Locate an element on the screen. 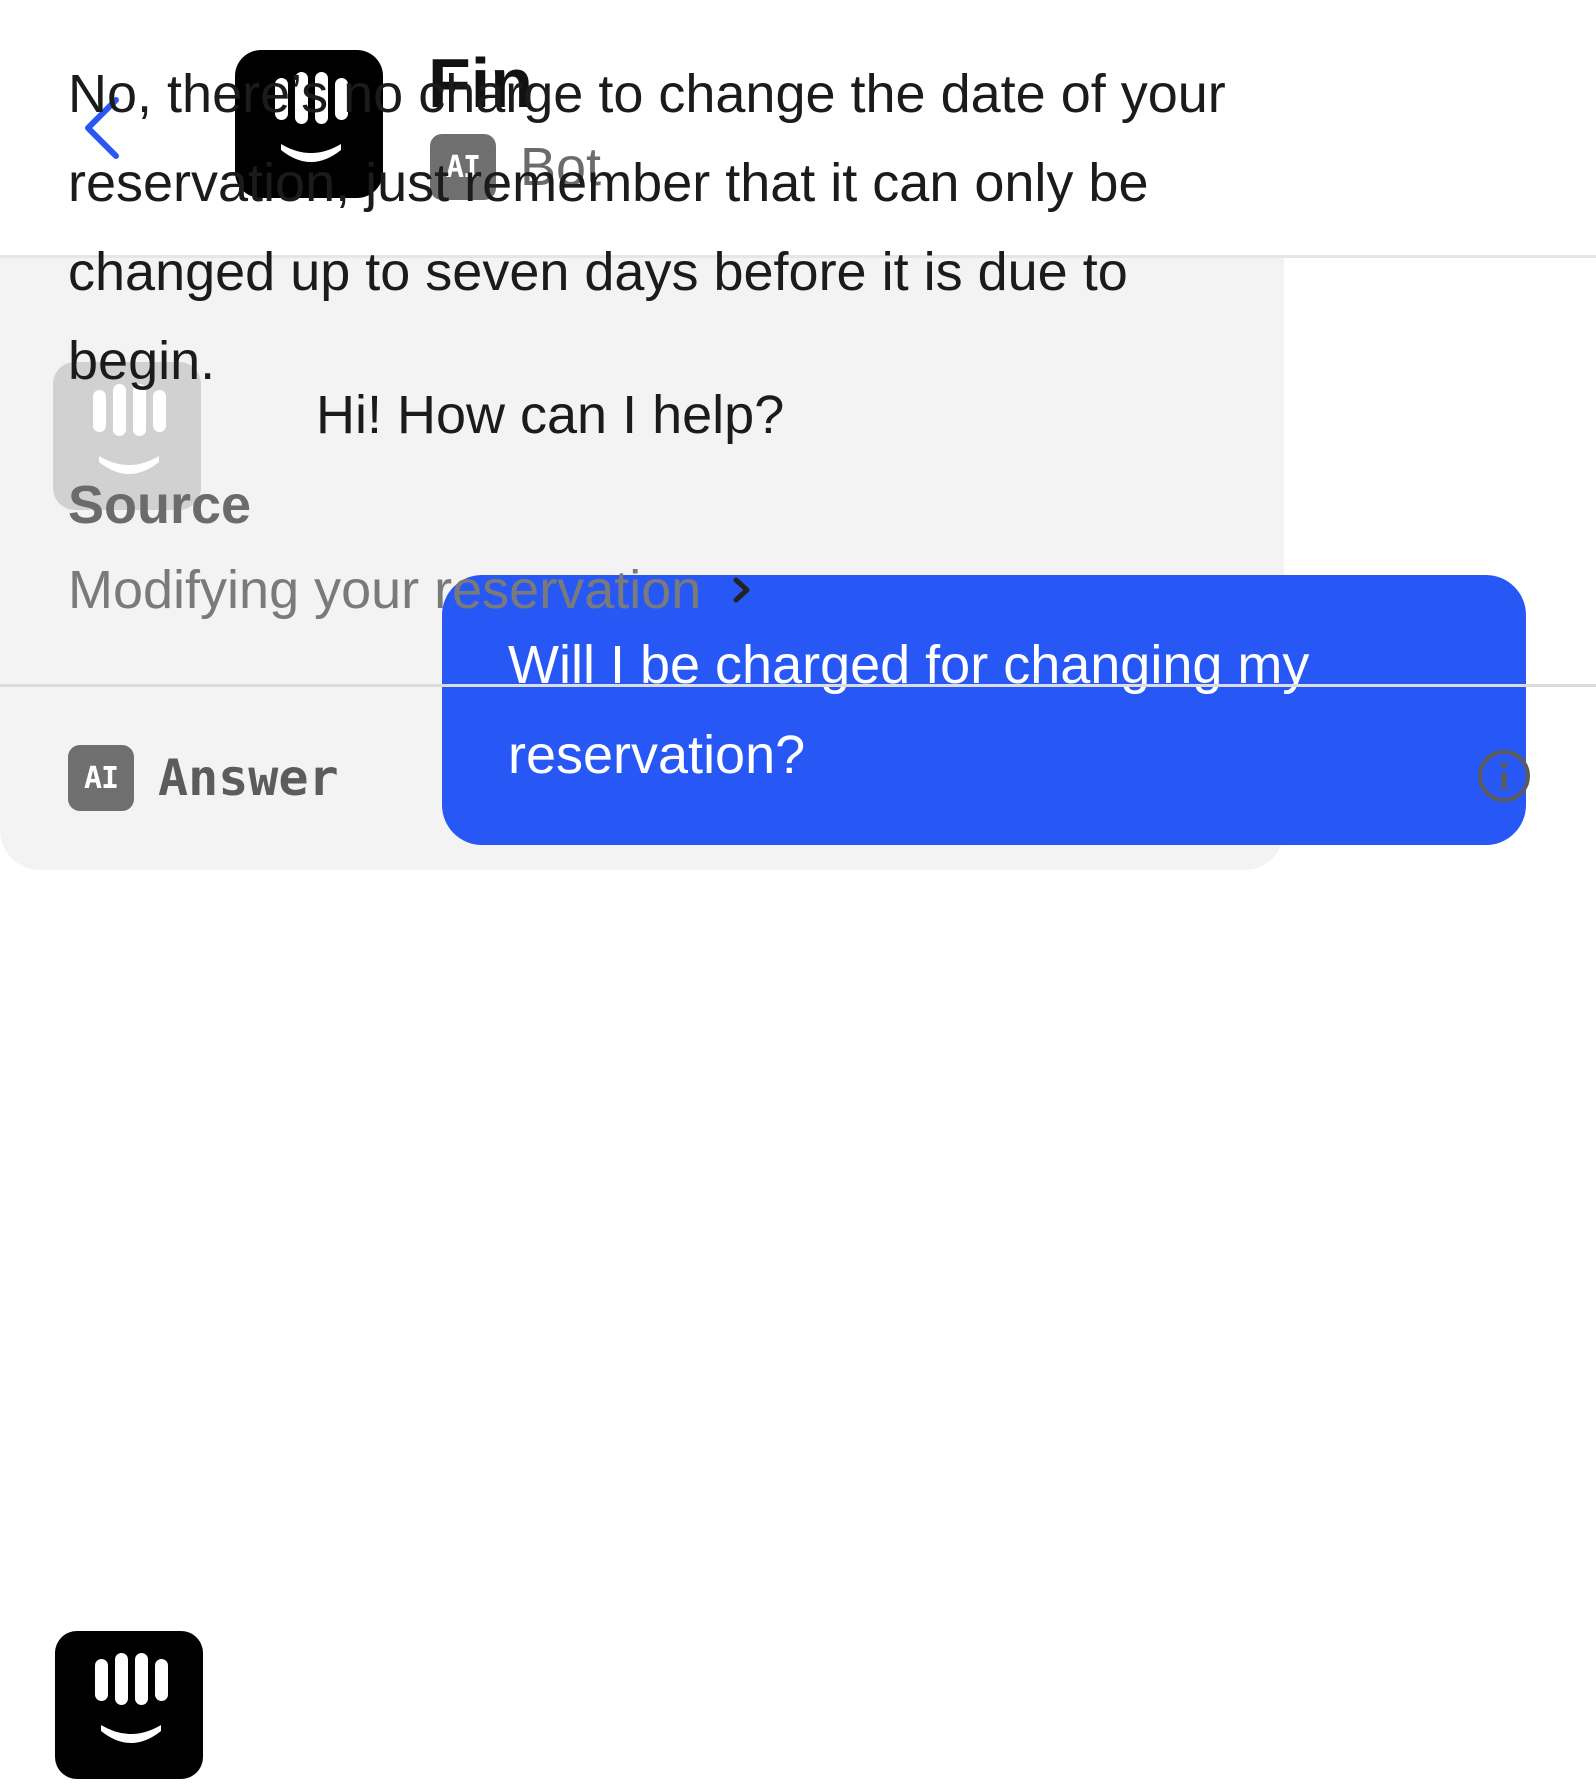 This screenshot has height=1788, width=1596. fin-logo-icon is located at coordinates (131, 1698).